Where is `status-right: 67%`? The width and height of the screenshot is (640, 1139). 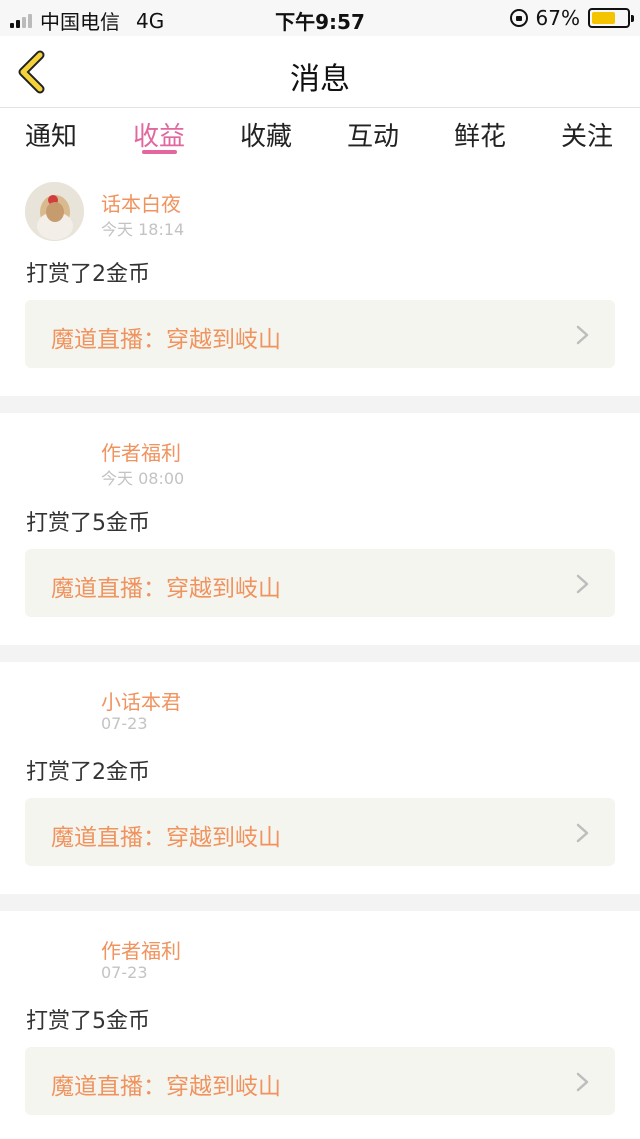
status-right: 67% is located at coordinates (571, 18).